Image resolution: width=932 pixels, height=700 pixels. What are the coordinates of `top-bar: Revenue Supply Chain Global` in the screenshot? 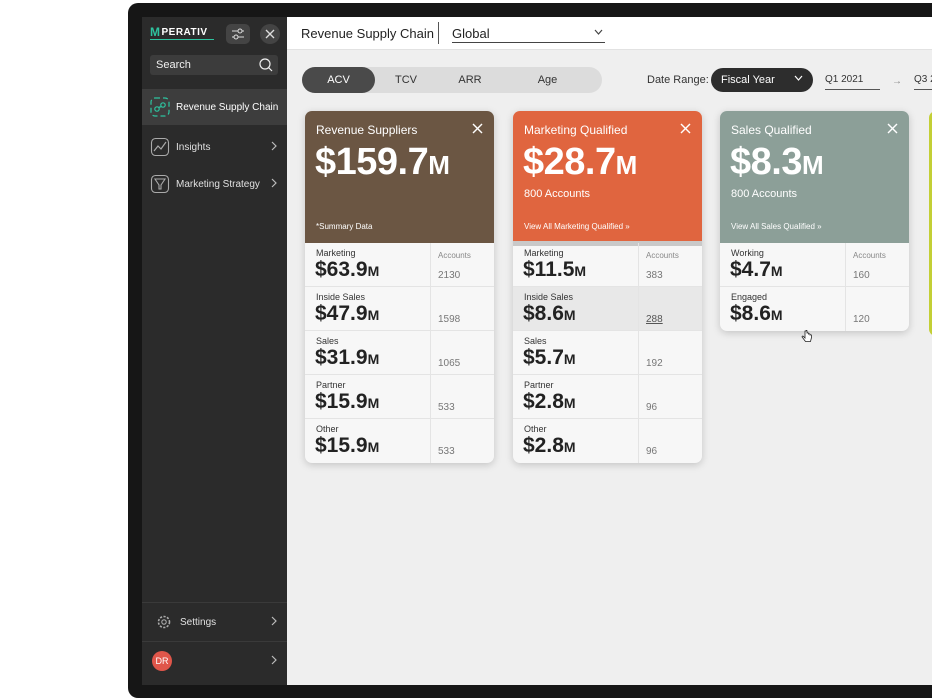 It's located at (609, 33).